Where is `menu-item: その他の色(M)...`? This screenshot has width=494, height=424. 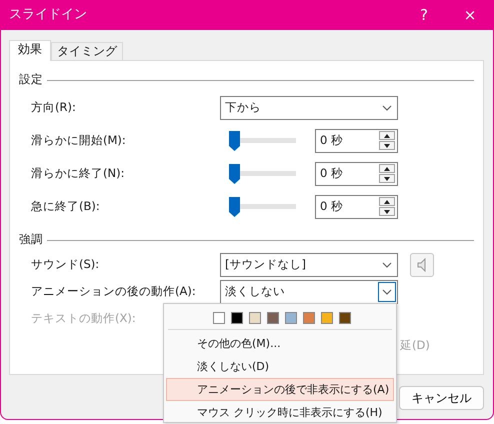 menu-item: その他の色(M)... is located at coordinates (280, 343).